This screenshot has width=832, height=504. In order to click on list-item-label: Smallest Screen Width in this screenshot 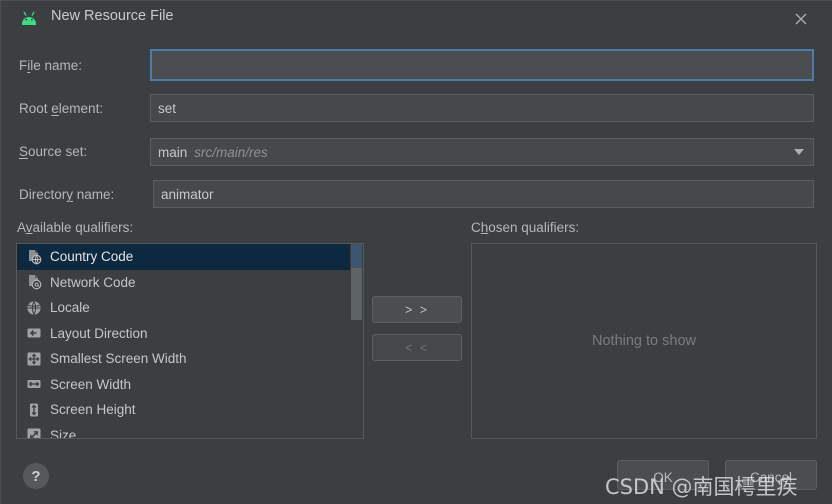, I will do `click(118, 359)`.